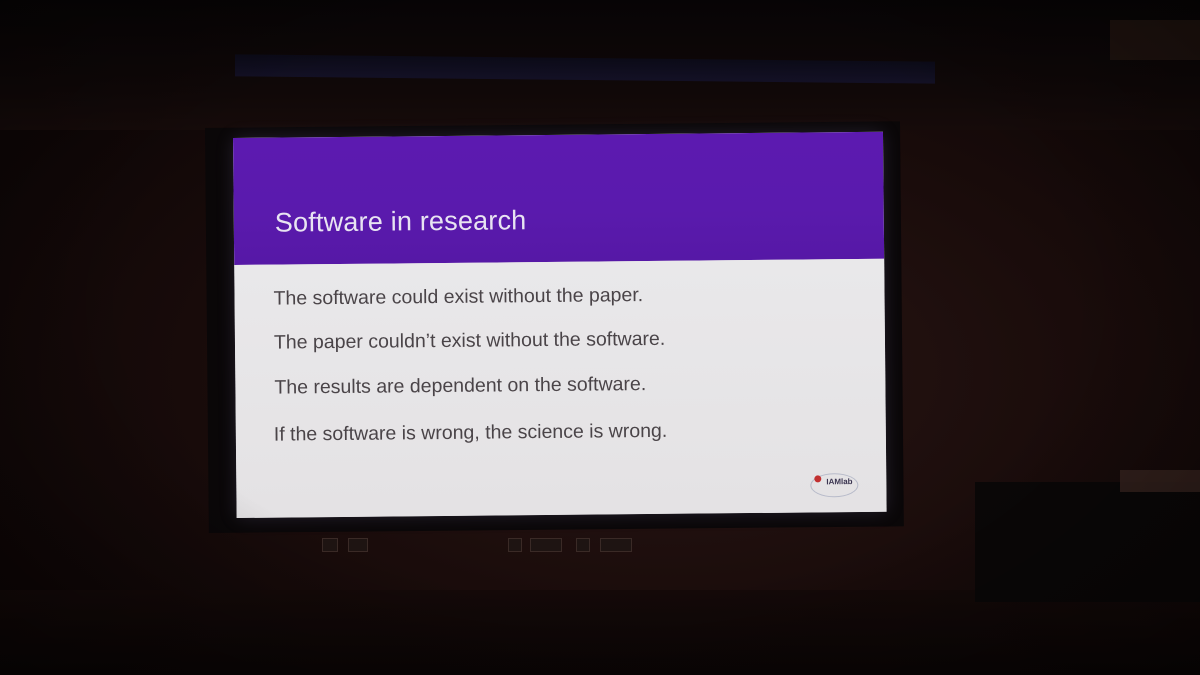 The width and height of the screenshot is (1200, 675). I want to click on ceiling-panel, so click(1155, 40).